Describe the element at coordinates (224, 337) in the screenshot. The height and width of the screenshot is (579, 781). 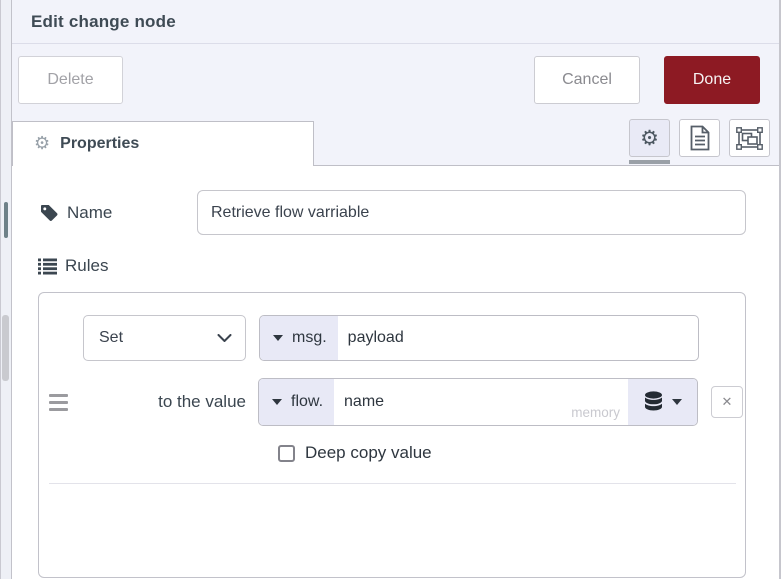
I see `chevron-down-icon` at that location.